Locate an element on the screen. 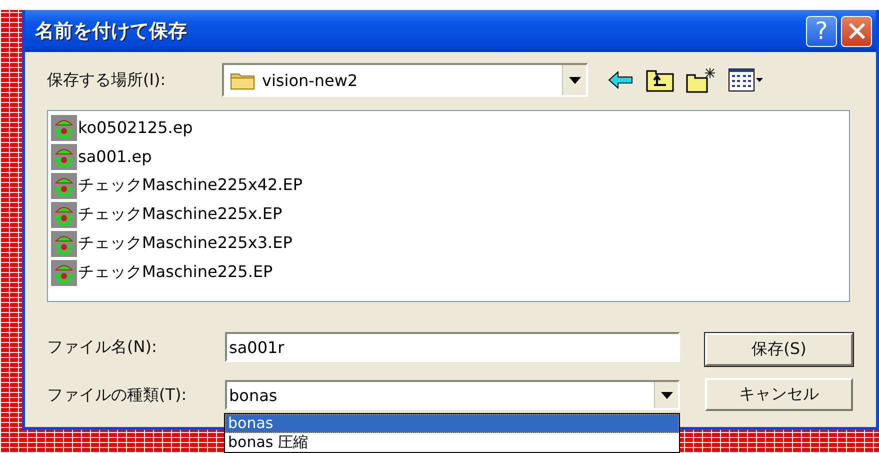 The height and width of the screenshot is (453, 879). file-type-option: bonas 圧縮 is located at coordinates (452, 442).